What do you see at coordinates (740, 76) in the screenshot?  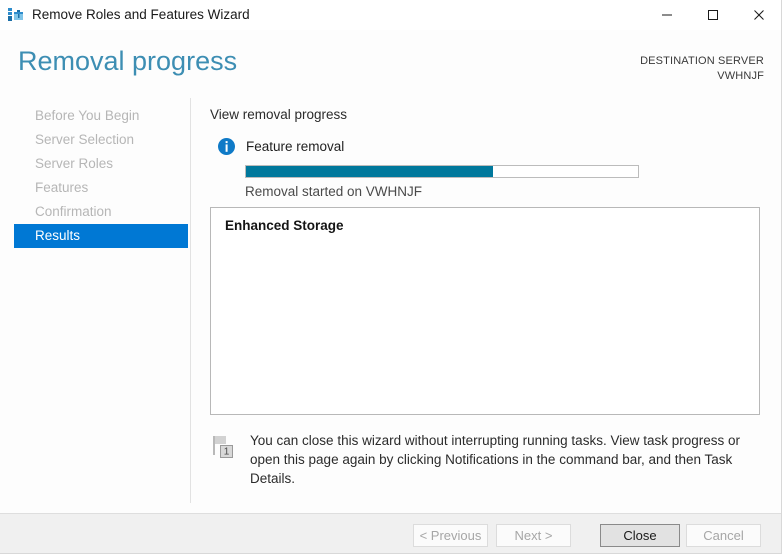 I see `destination-server-name: VWHNJF` at bounding box center [740, 76].